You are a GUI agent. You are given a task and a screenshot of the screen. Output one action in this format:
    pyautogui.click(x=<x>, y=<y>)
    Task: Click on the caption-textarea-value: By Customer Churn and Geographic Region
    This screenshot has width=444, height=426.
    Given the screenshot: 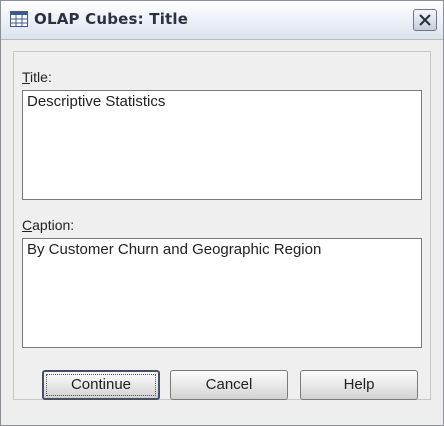 What is the action you would take?
    pyautogui.click(x=174, y=249)
    